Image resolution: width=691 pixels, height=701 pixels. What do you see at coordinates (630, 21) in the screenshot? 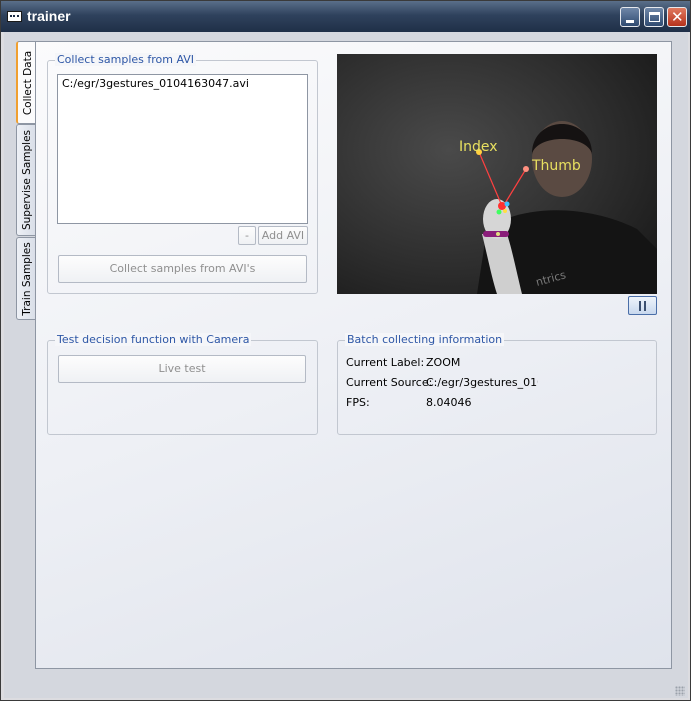
I see `minimize-icon` at bounding box center [630, 21].